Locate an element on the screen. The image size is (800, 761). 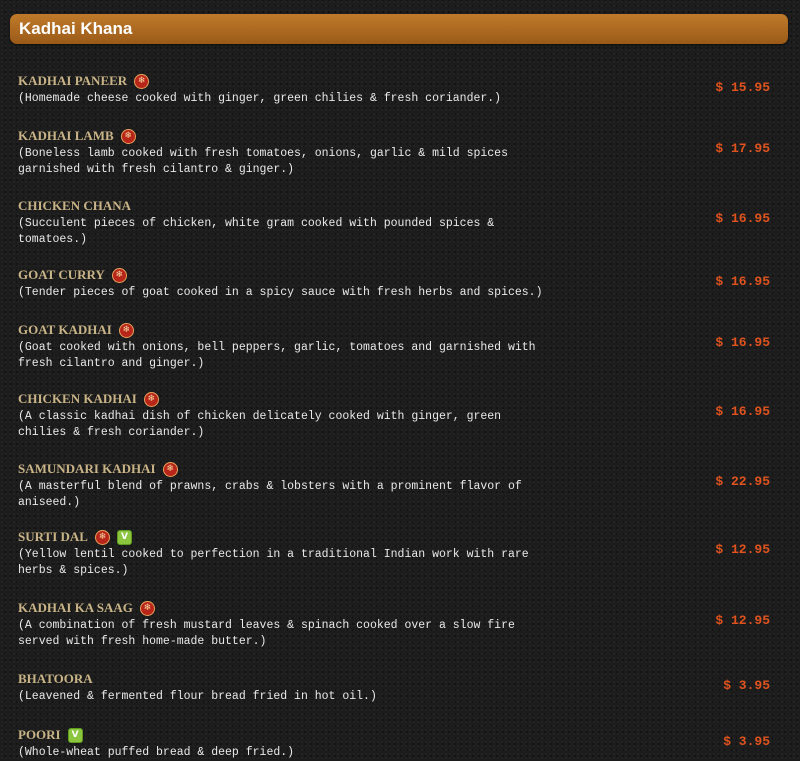
menu-item-name: GOAT CURRY is located at coordinates (61, 274).